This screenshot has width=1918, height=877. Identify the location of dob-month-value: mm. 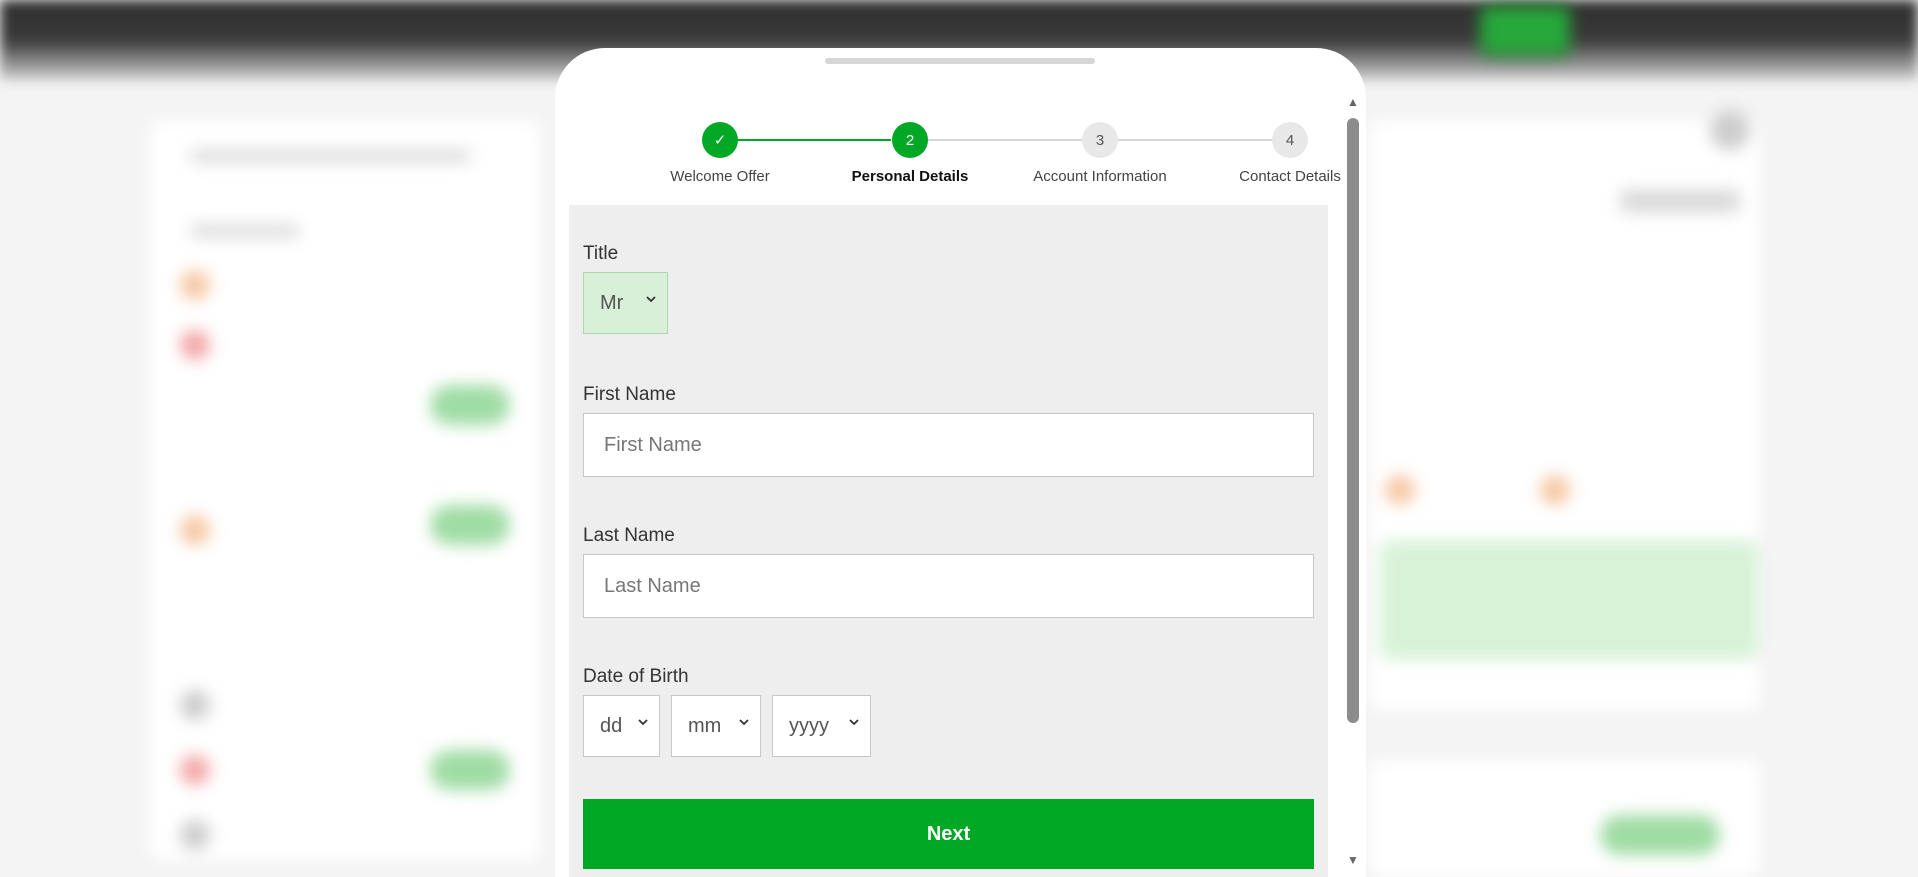
(705, 725).